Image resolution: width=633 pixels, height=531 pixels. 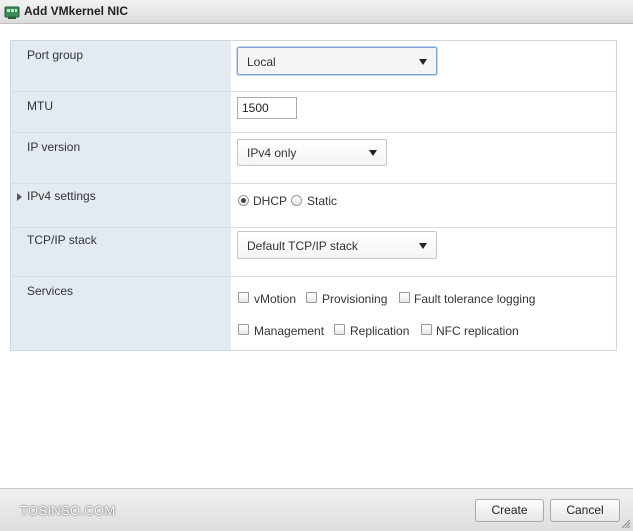 I want to click on fault-tolerance-logging-checkbox, so click(x=404, y=297).